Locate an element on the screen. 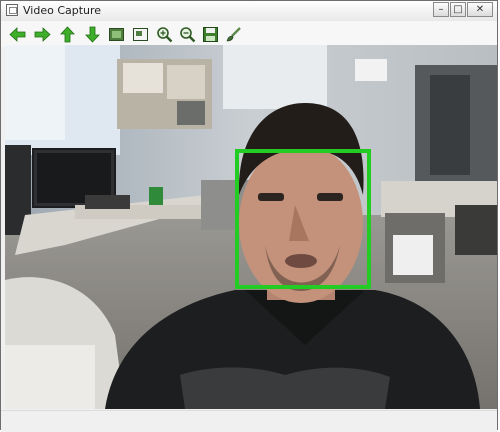 The width and height of the screenshot is (500, 432). zoom-in-icon is located at coordinates (164, 34).